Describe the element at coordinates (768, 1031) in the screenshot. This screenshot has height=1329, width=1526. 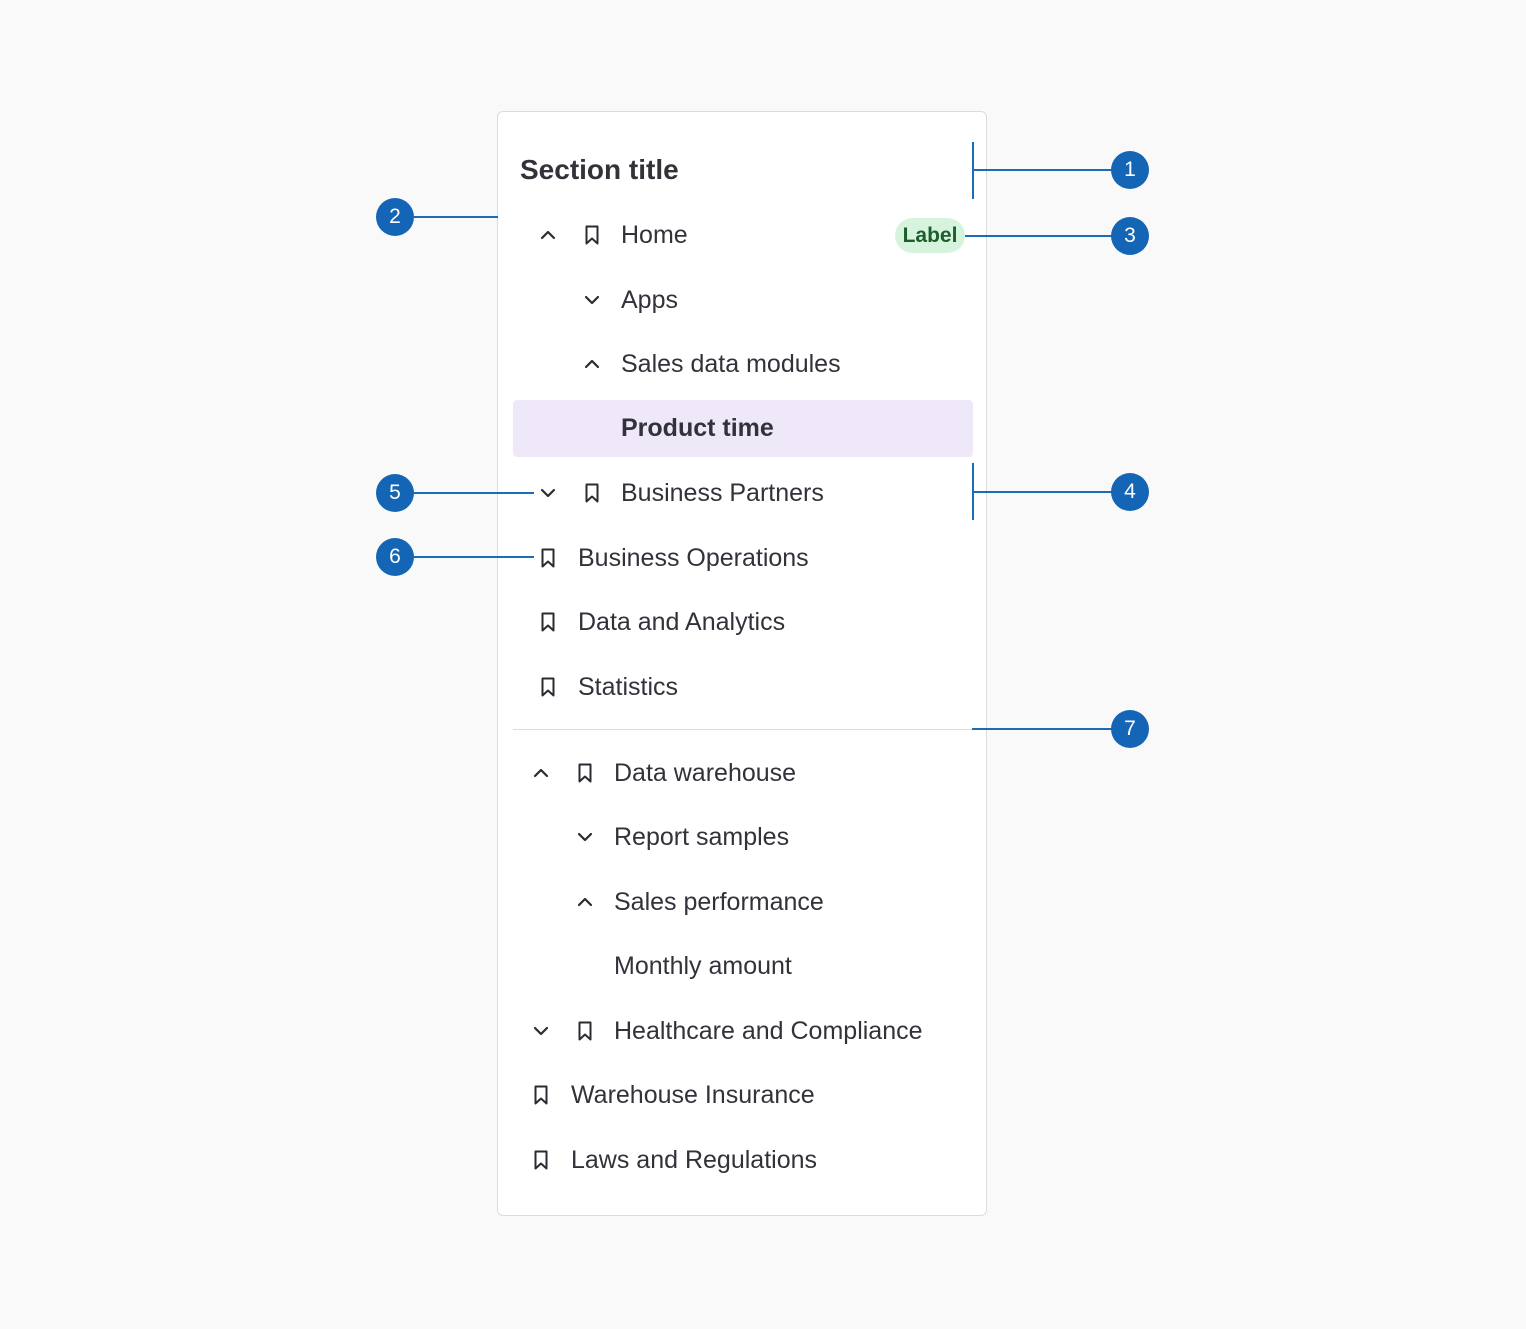
I see `nav-item-label: Healthcare and Compliance` at that location.